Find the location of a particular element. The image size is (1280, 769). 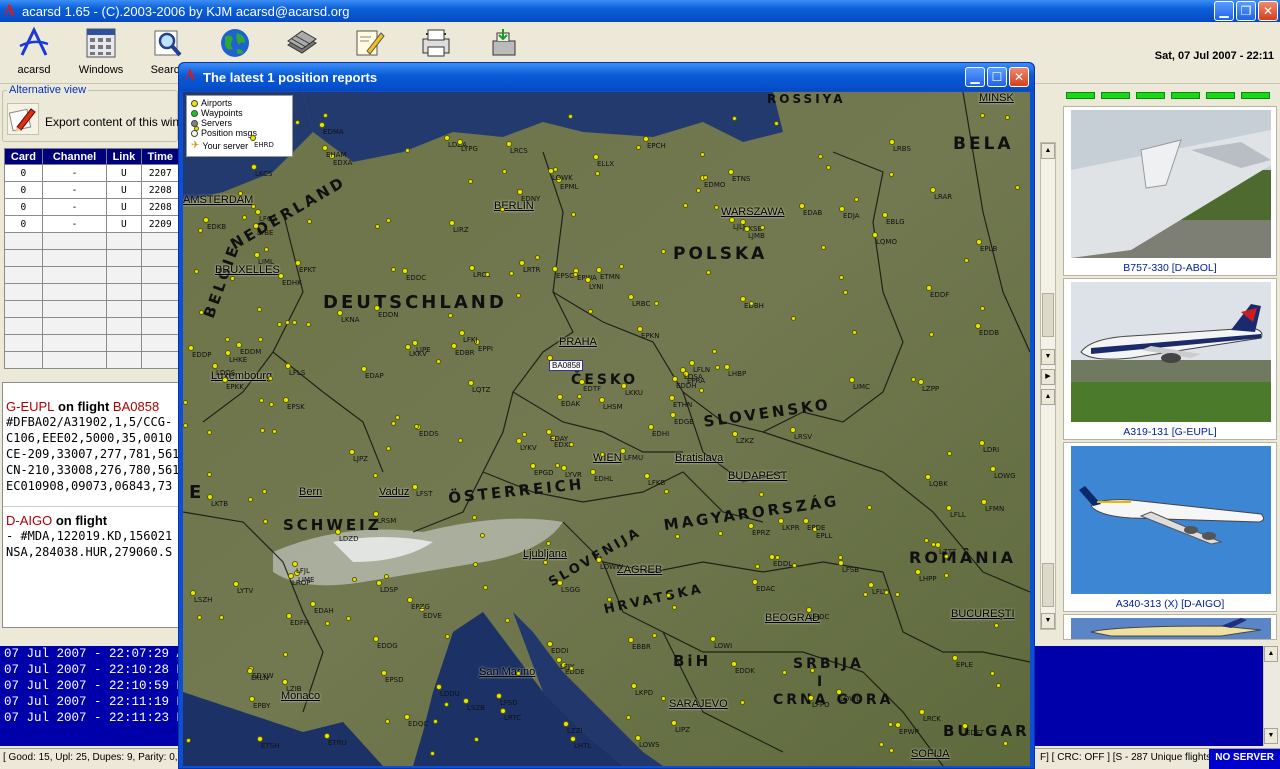

map-minimize-button: ▁ is located at coordinates (975, 77).